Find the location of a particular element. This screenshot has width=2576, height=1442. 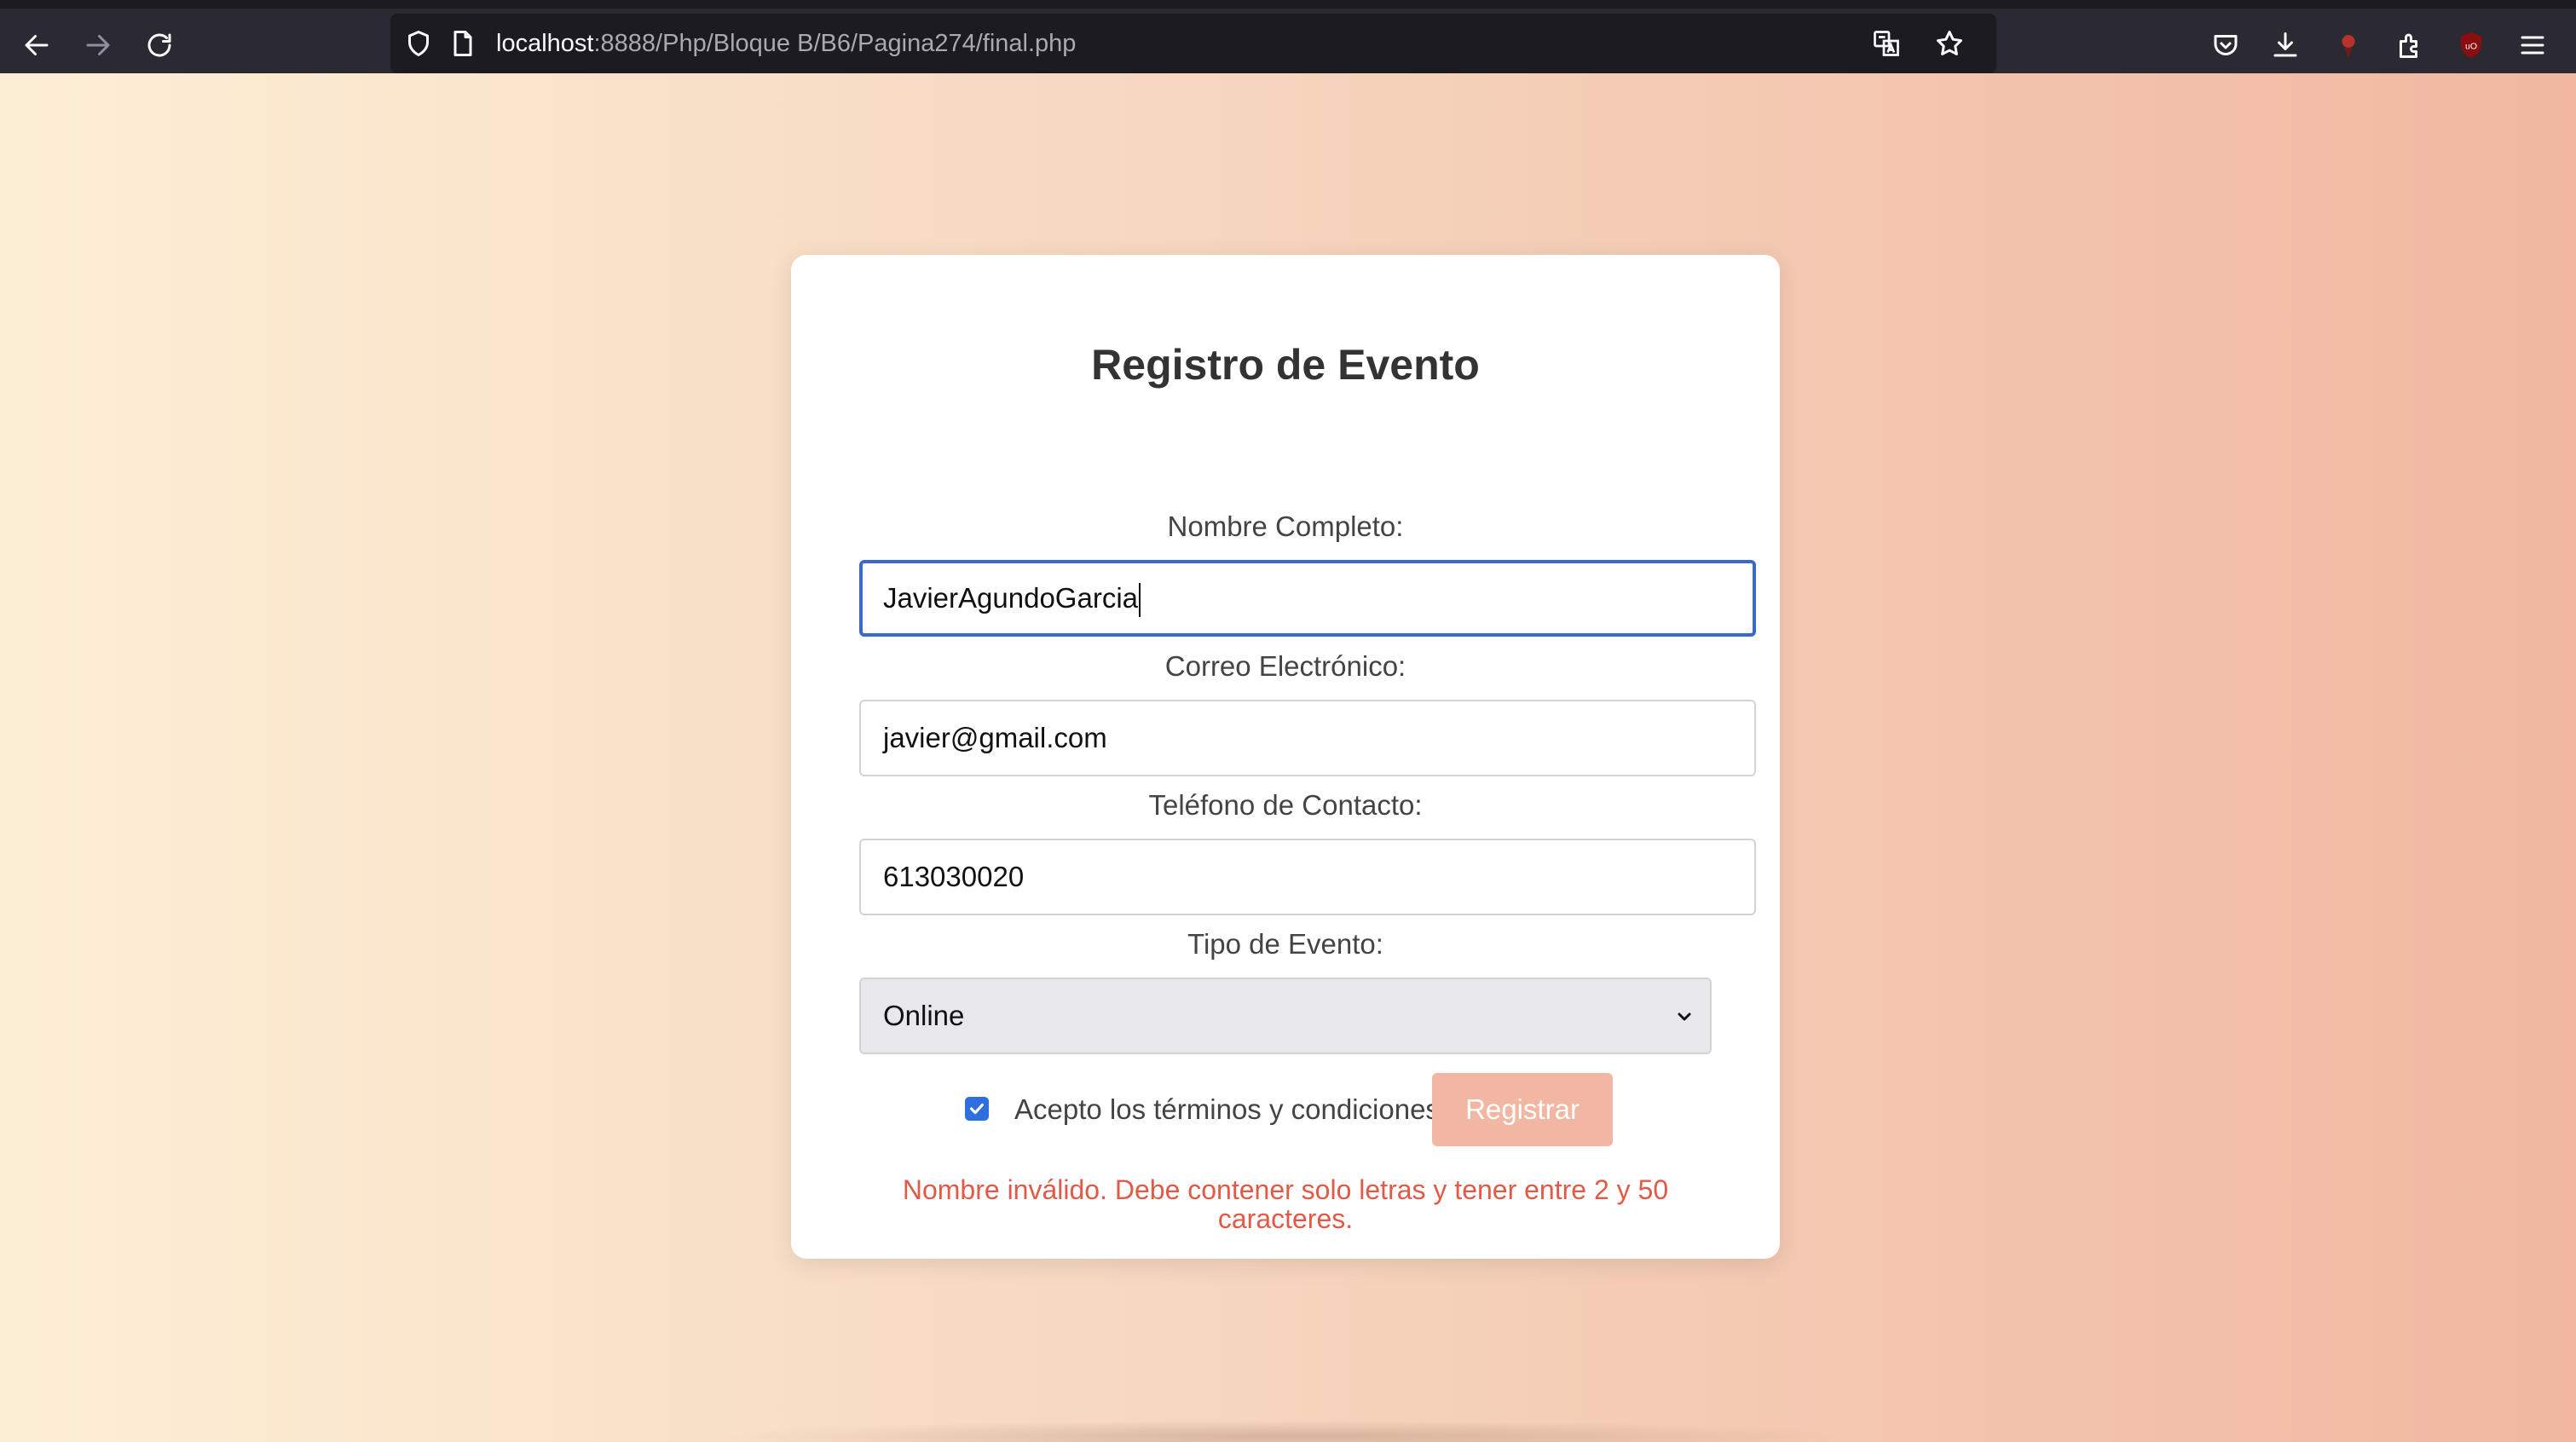

event-type-label: Tipo de Evento: is located at coordinates (1285, 944).